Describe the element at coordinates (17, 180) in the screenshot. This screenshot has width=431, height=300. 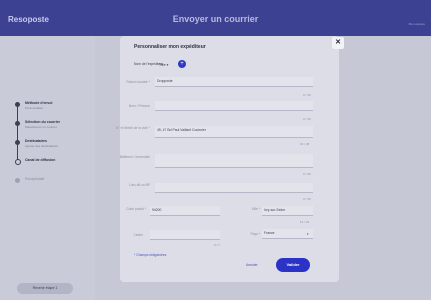
I see `step-pending-dot-icon` at that location.